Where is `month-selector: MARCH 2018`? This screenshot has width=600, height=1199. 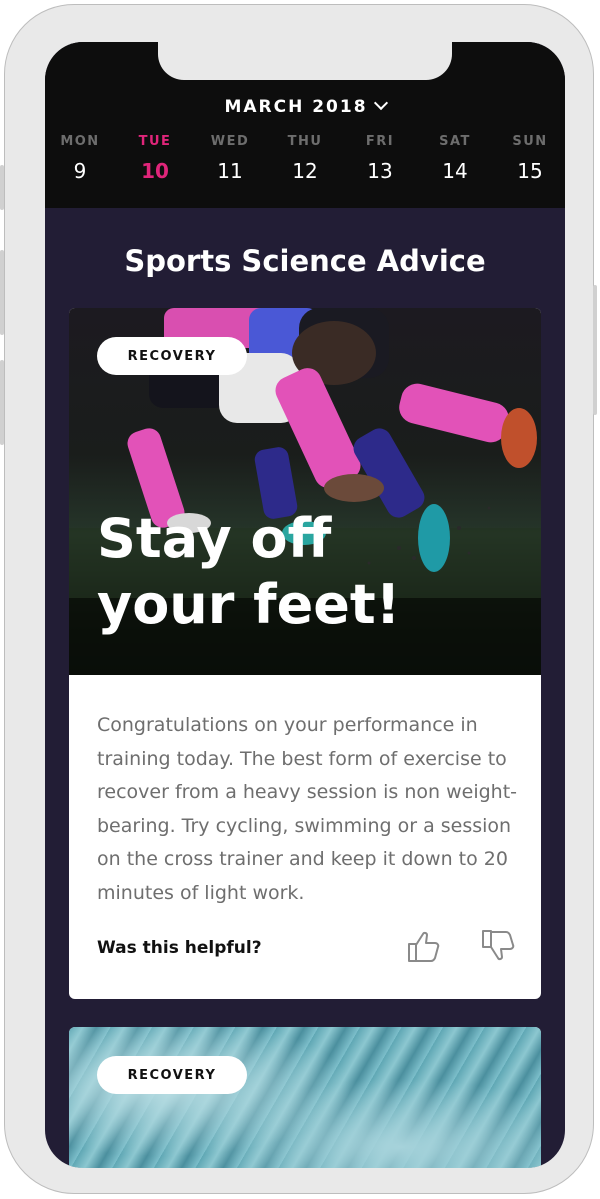
month-selector: MARCH 2018 is located at coordinates (305, 106).